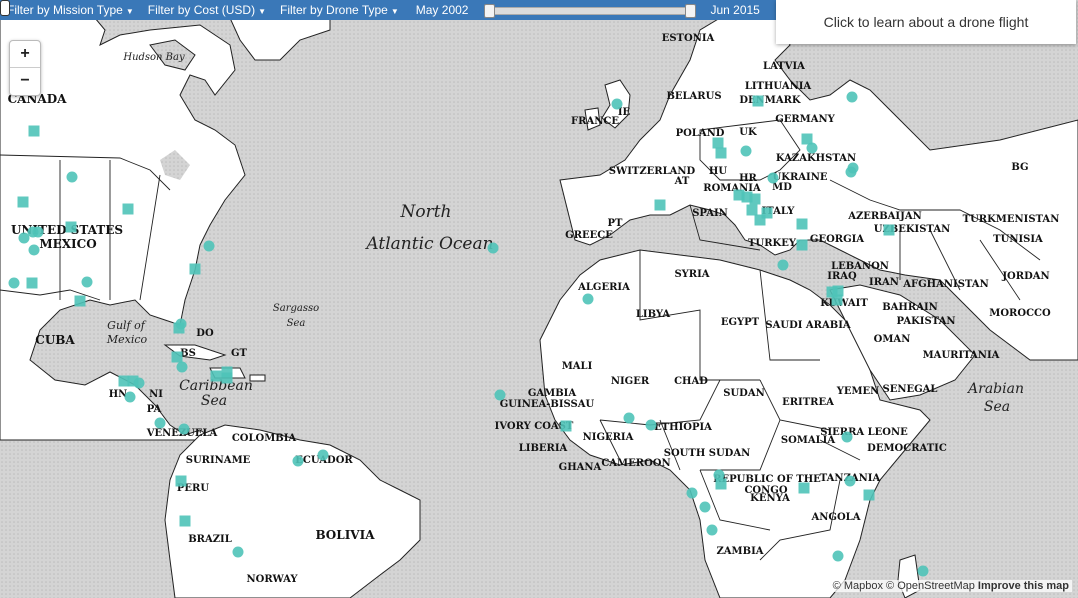 The height and width of the screenshot is (598, 1078). What do you see at coordinates (25, 54) in the screenshot?
I see `zoom-in-button: +` at bounding box center [25, 54].